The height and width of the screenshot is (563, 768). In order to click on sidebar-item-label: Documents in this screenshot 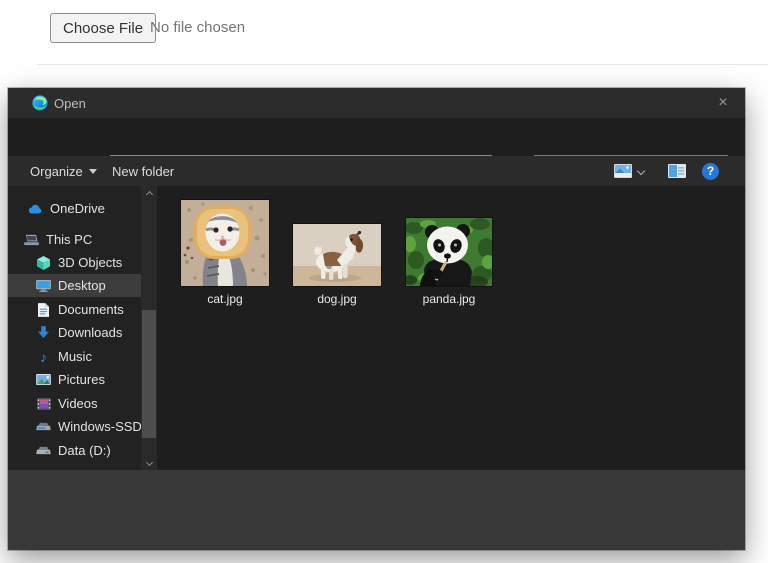, I will do `click(91, 309)`.